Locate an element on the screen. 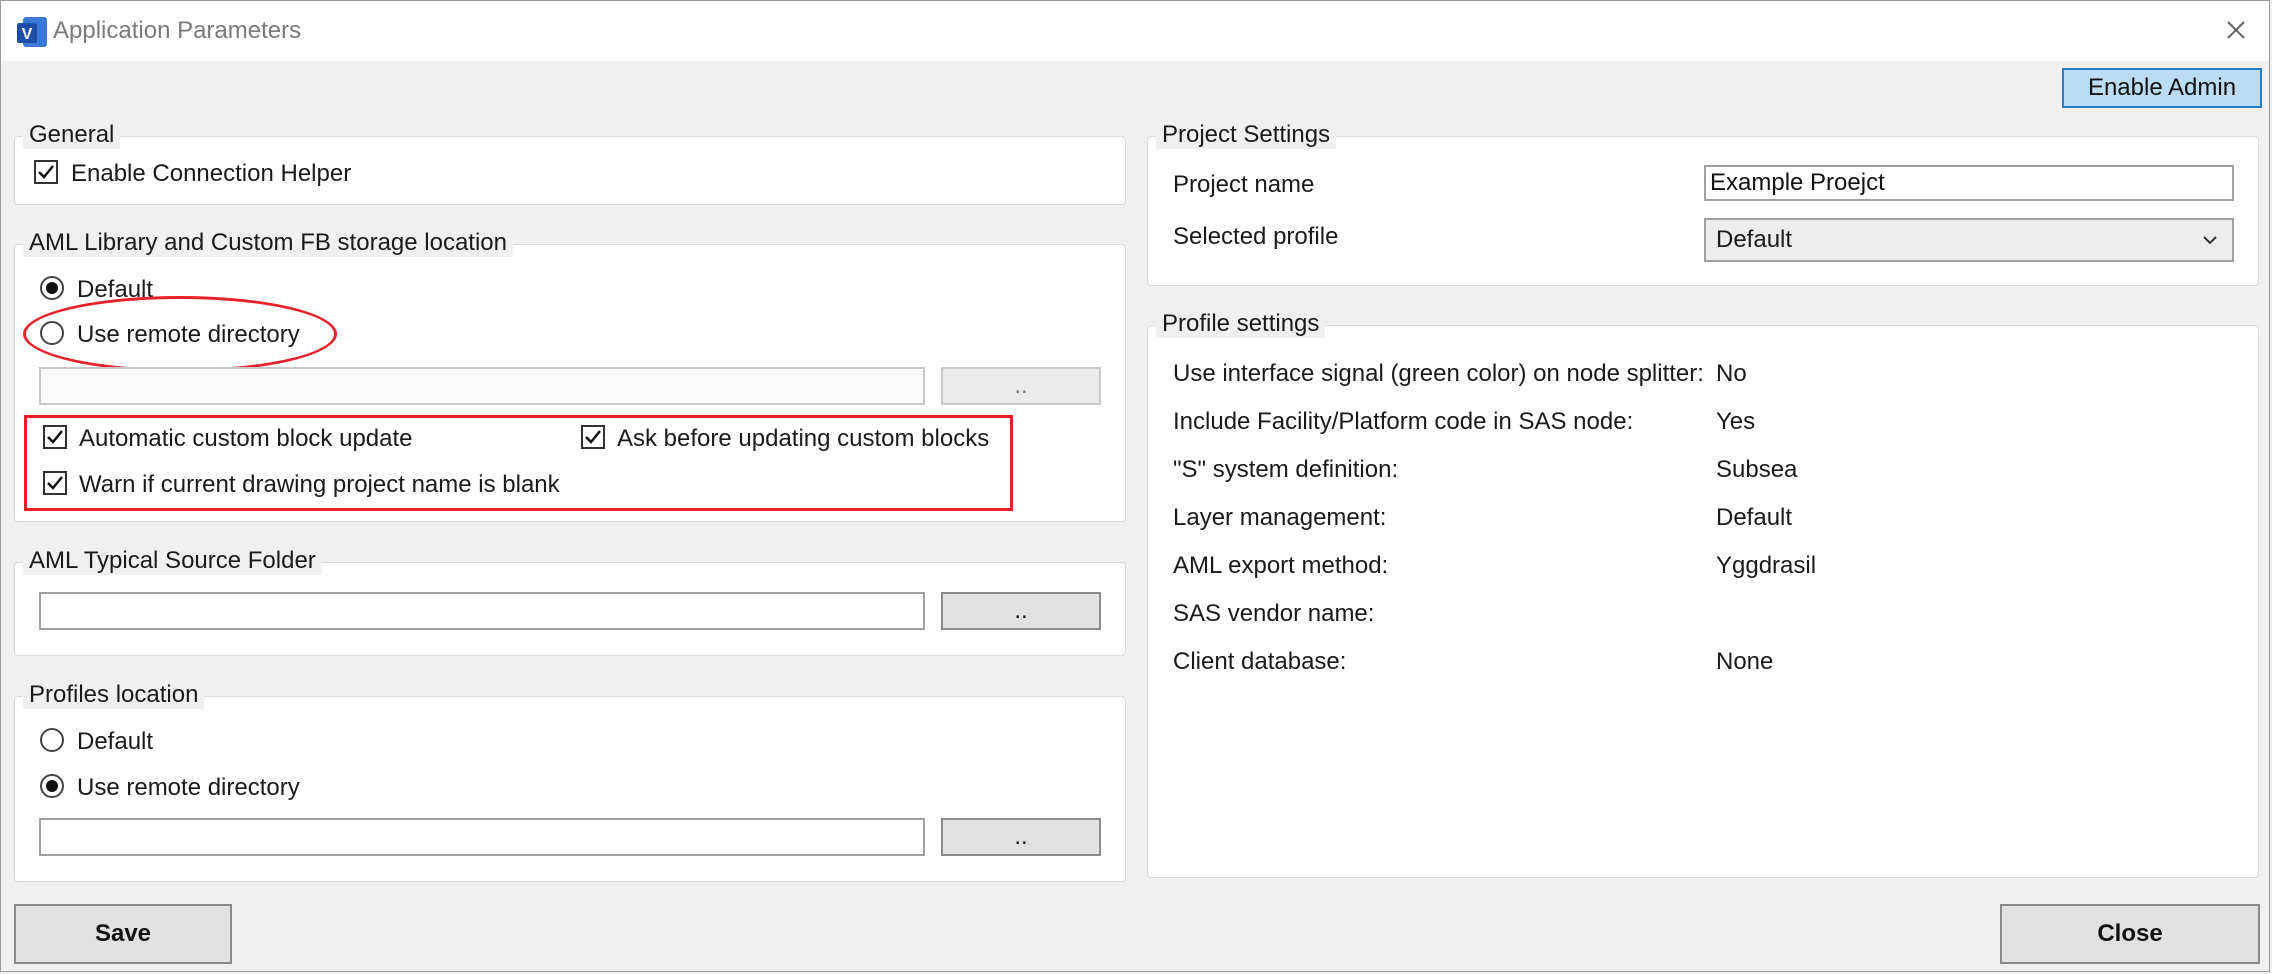 This screenshot has height=974, width=2272. app-icon: V is located at coordinates (32, 32).